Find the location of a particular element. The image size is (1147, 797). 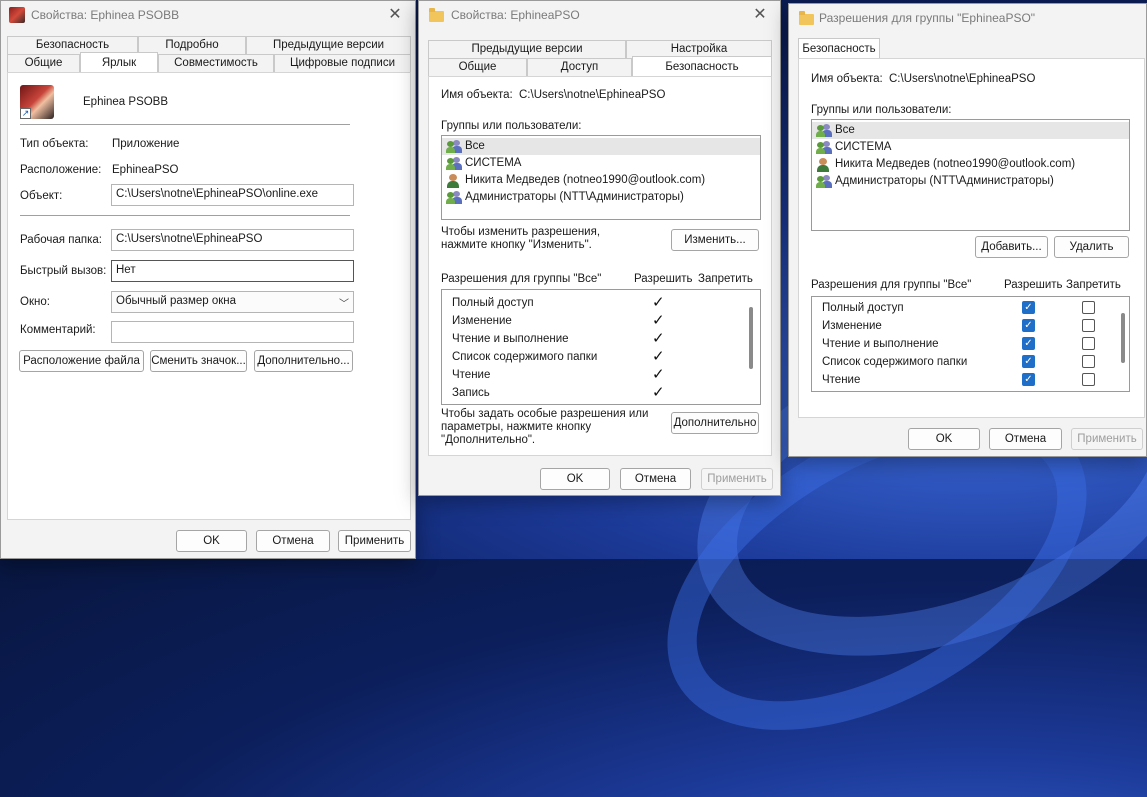

target-field: C:\Users\notne\EphineaPSO\online.exe is located at coordinates (232, 195).